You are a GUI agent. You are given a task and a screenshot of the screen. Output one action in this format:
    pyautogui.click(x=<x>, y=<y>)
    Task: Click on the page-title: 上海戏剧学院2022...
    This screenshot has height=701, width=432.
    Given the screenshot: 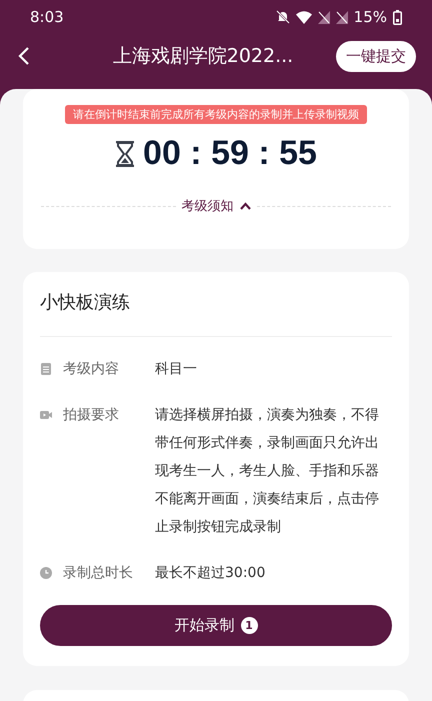 What is the action you would take?
    pyautogui.click(x=203, y=56)
    